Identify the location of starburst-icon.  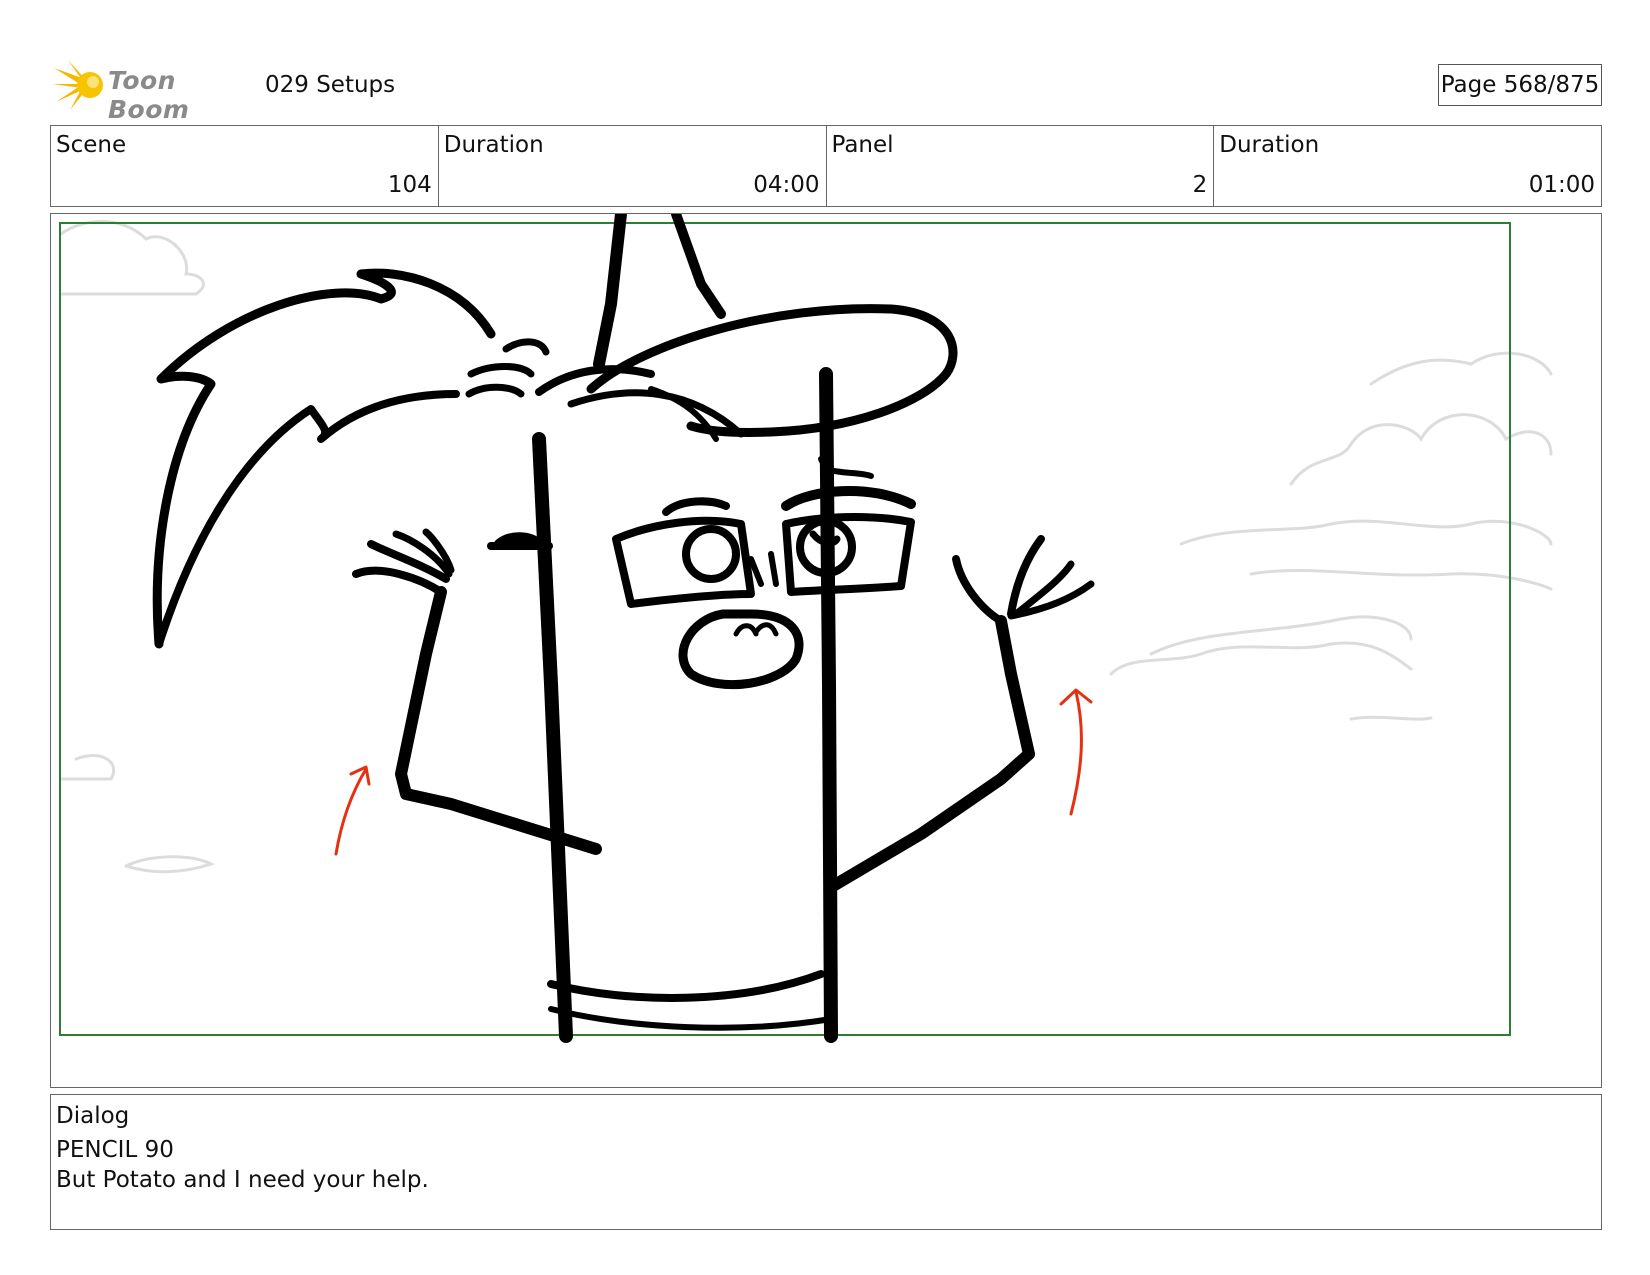
(77, 85).